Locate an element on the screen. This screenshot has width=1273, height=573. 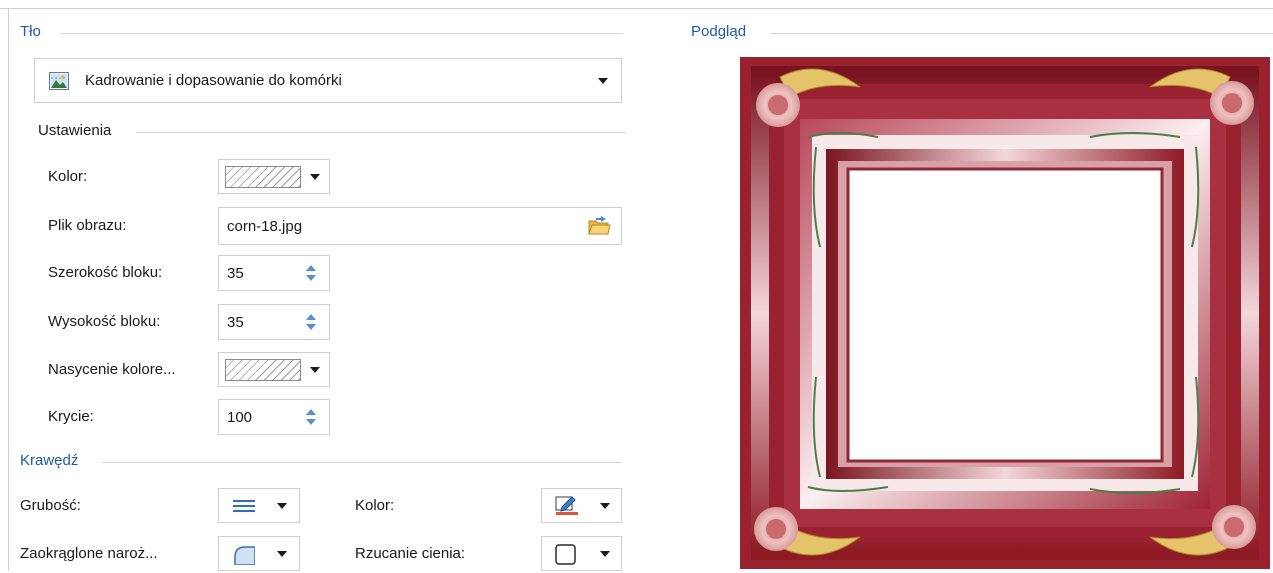
color-picker is located at coordinates (274, 176).